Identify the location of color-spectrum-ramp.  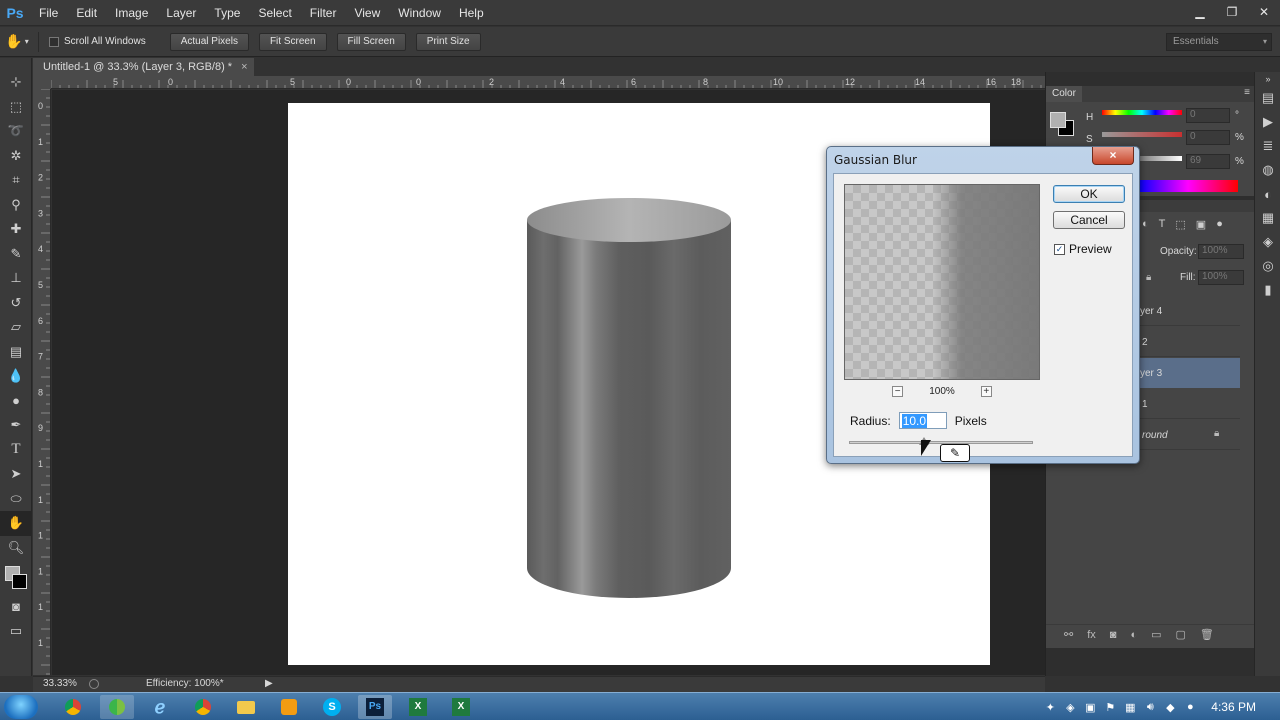
(1188, 186).